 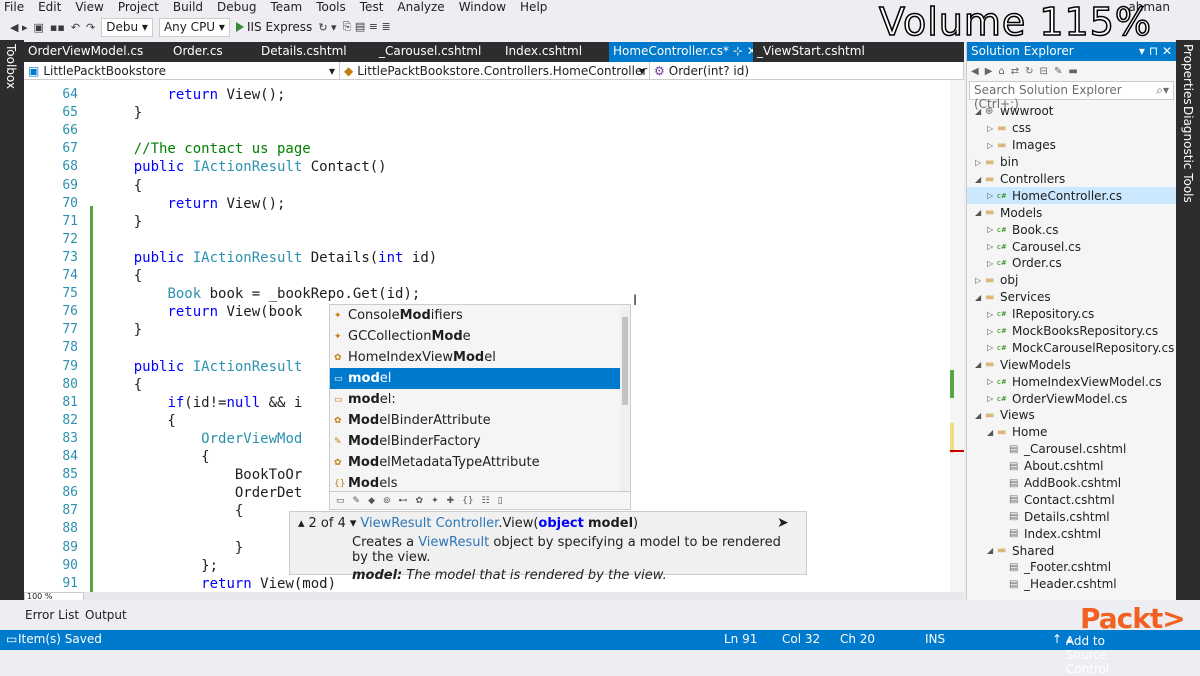 What do you see at coordinates (1071, 212) in the screenshot?
I see `tree-item: ◢ ▬ Models` at bounding box center [1071, 212].